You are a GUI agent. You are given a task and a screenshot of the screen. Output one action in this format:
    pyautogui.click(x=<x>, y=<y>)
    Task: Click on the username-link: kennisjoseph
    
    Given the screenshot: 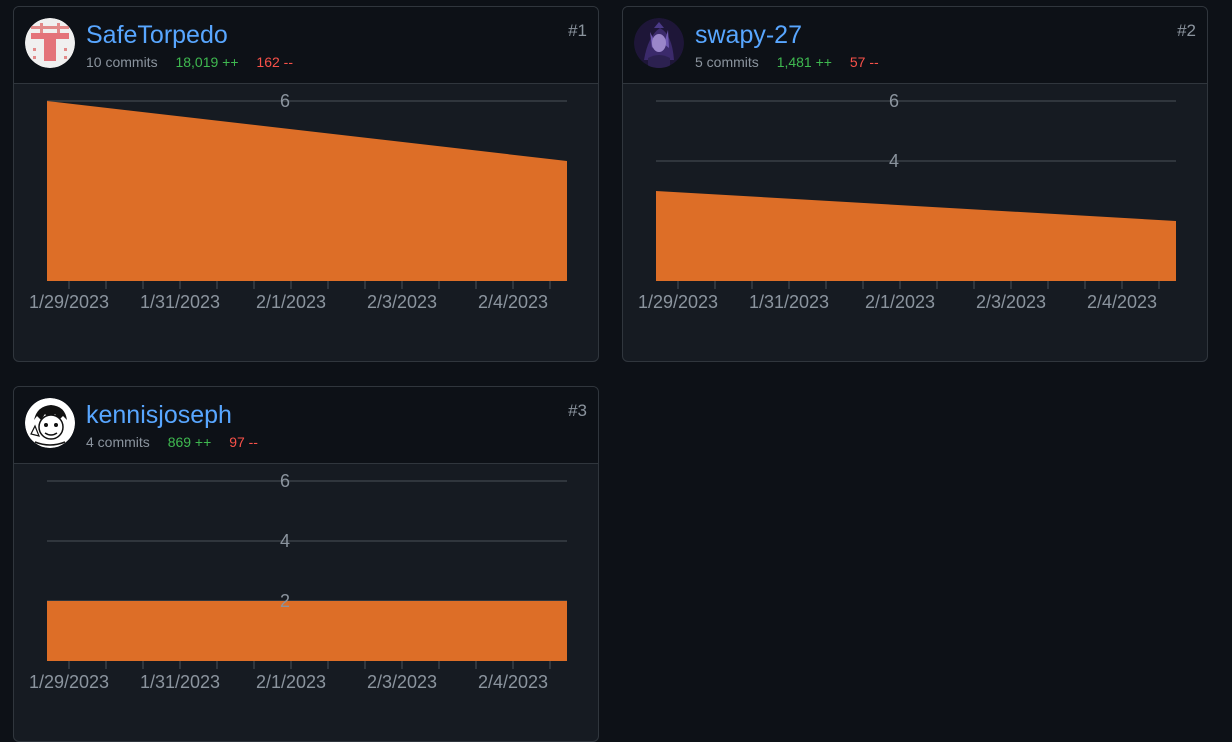 What is the action you would take?
    pyautogui.click(x=159, y=415)
    